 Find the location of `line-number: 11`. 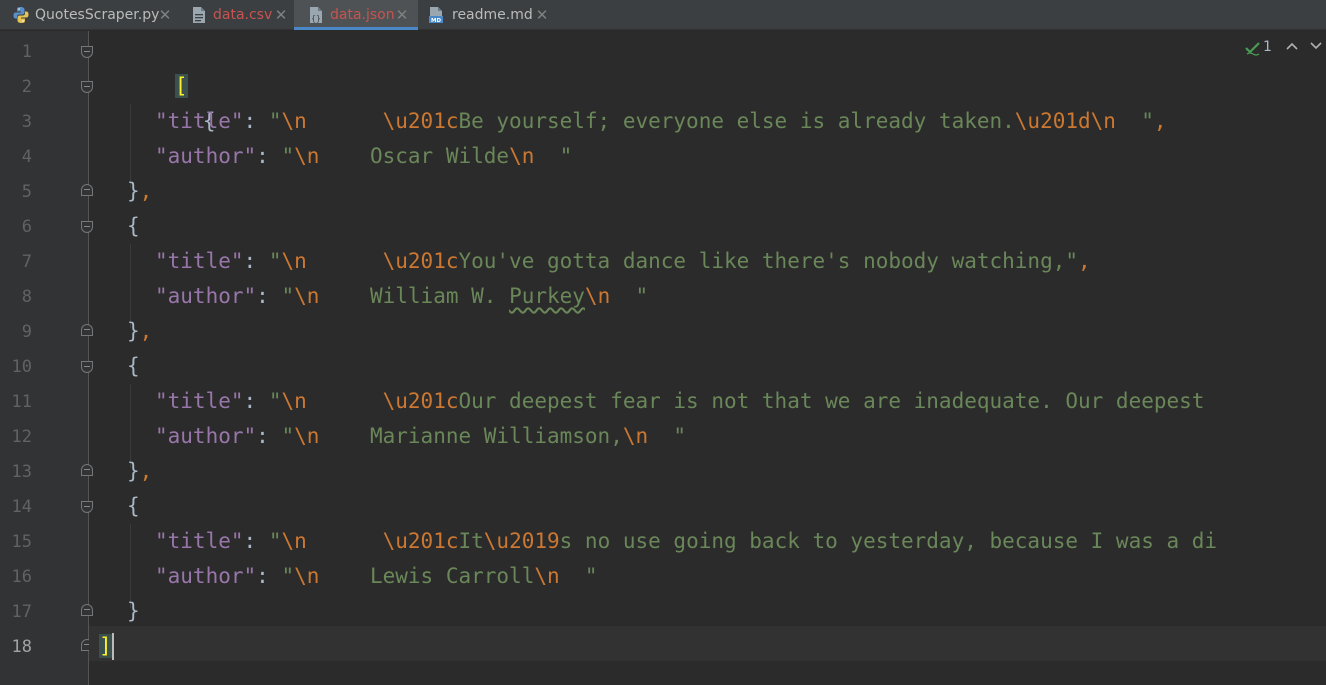

line-number: 11 is located at coordinates (21, 402).